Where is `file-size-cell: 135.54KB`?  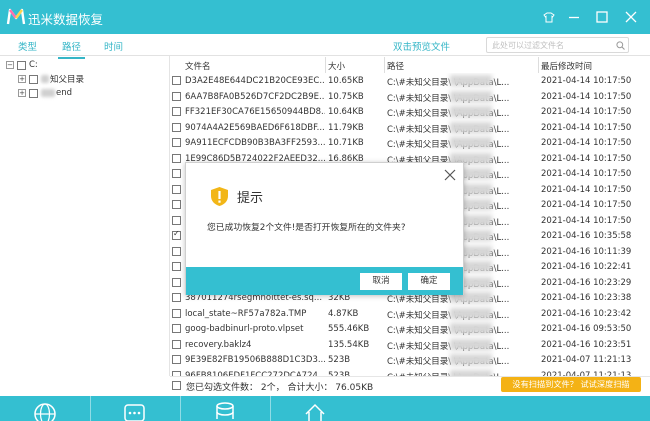
file-size-cell: 135.54KB is located at coordinates (349, 344).